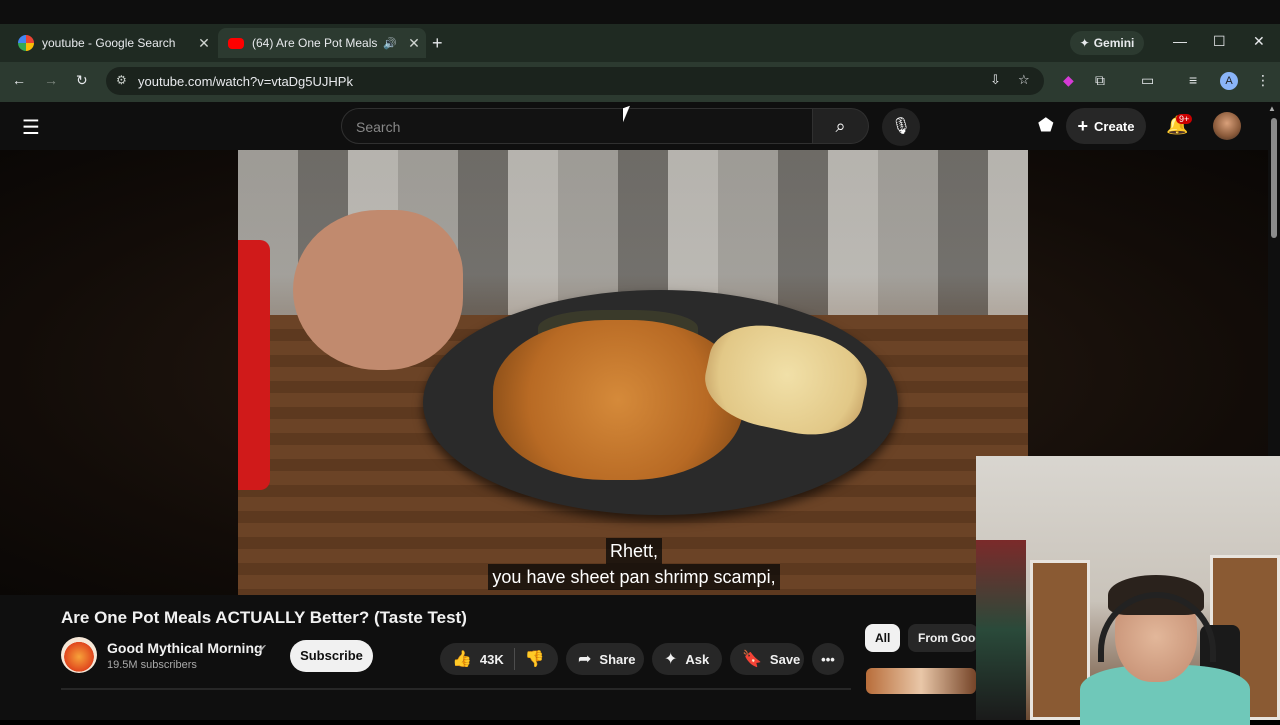 Image resolution: width=1280 pixels, height=725 pixels. Describe the element at coordinates (254, 365) in the screenshot. I see `video-scene-mug` at that location.